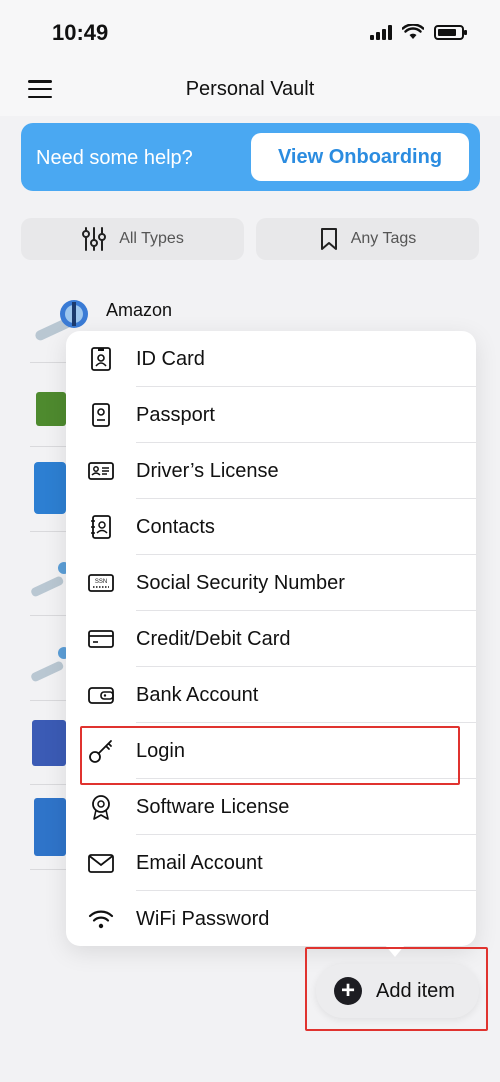 The height and width of the screenshot is (1082, 500). I want to click on status-time: 10:49, so click(80, 32).